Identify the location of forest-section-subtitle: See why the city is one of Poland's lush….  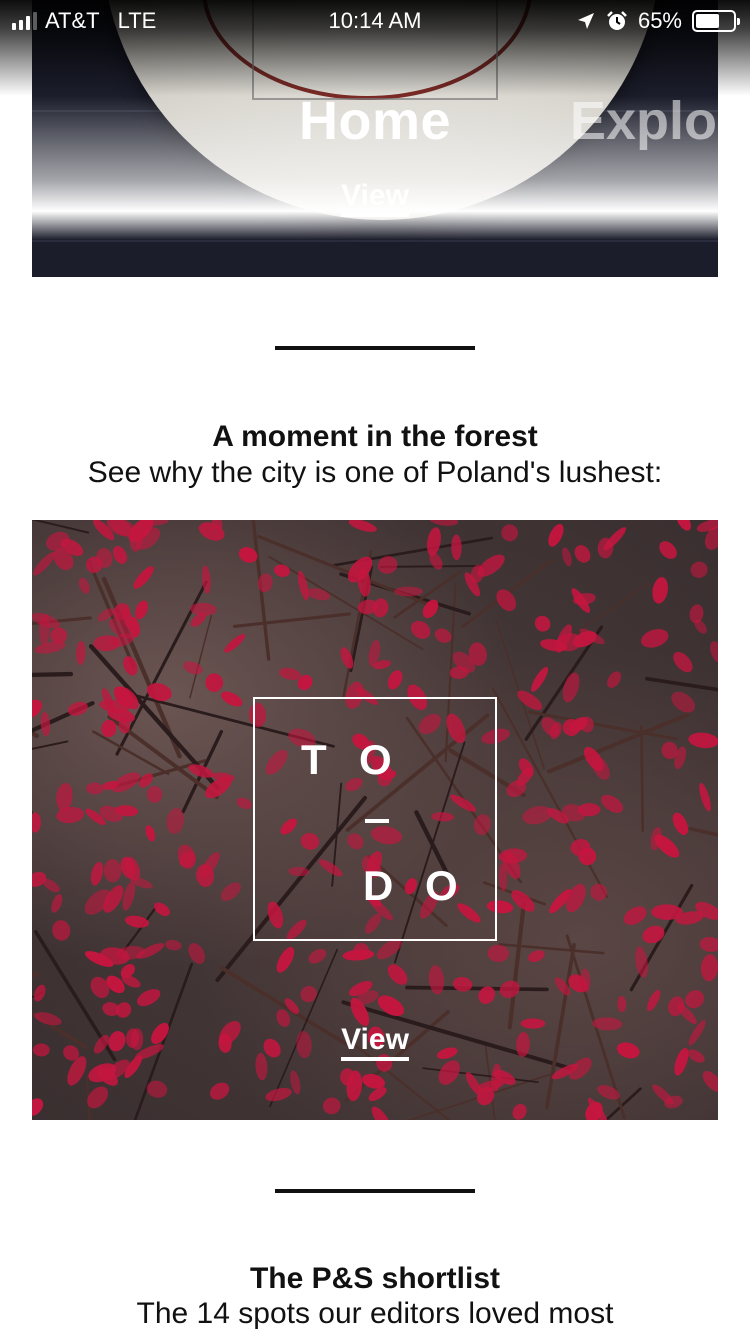
(375, 472).